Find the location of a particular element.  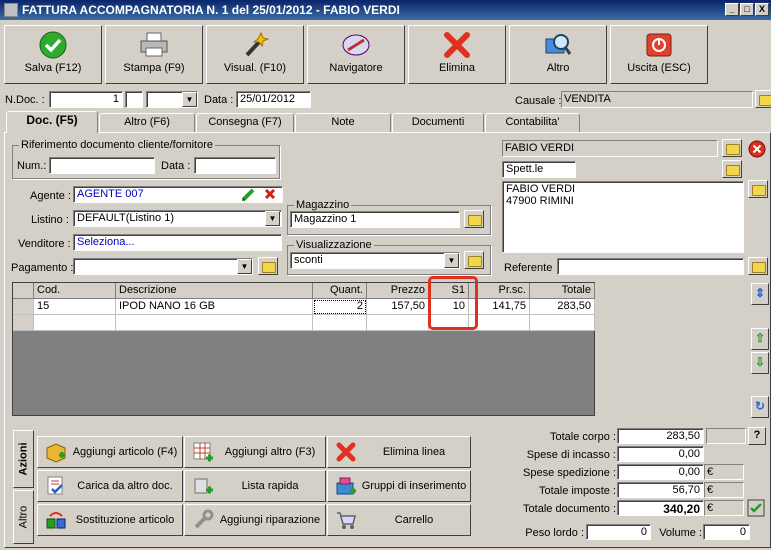

magazzino-field: Magazzino 1 is located at coordinates (375, 219).